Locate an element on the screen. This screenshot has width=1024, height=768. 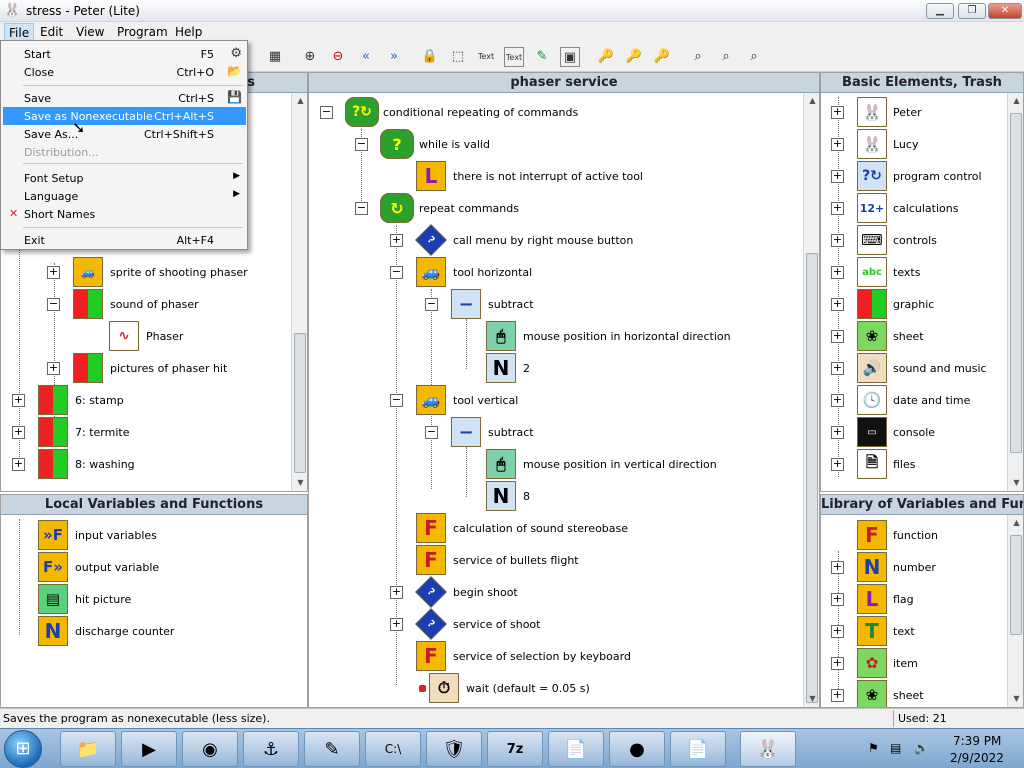
notepad2-taskbar-icon: 📄 is located at coordinates (698, 749).